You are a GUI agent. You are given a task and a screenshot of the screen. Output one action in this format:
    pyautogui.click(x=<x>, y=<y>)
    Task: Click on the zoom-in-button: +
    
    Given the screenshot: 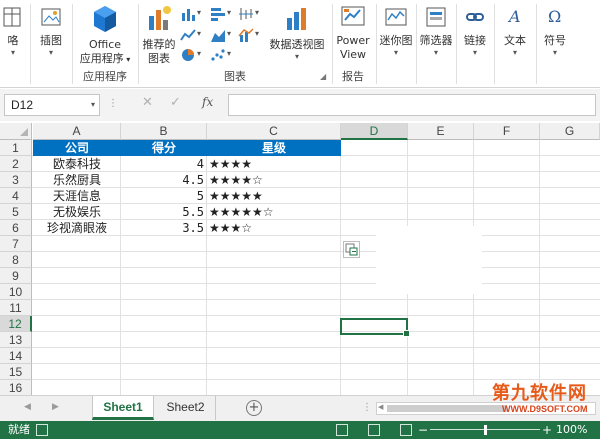 What is the action you would take?
    pyautogui.click(x=547, y=430)
    